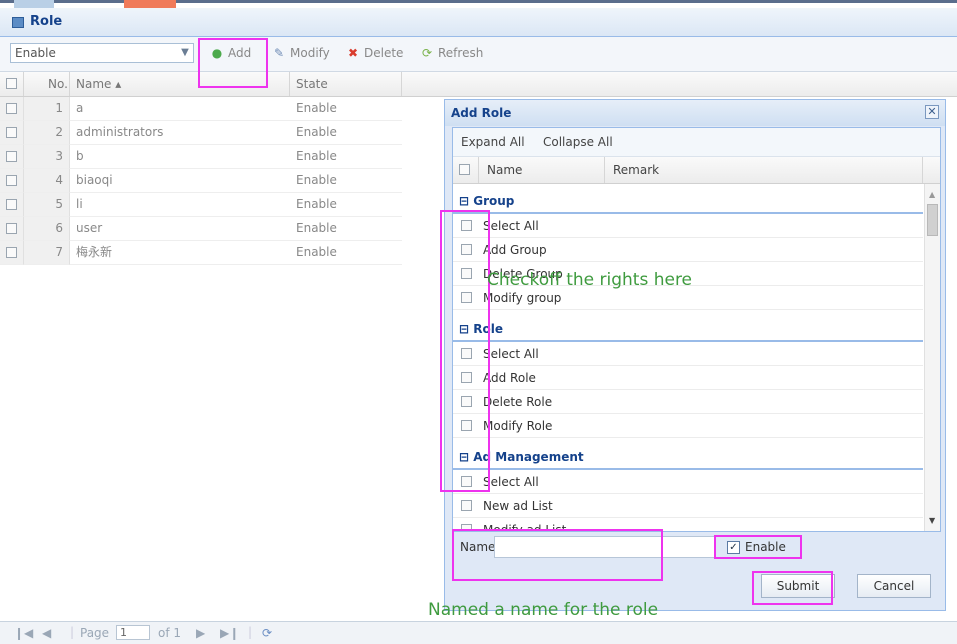 The height and width of the screenshot is (644, 957). Describe the element at coordinates (578, 142) in the screenshot. I see `collapse-all-button: Collapse All` at that location.